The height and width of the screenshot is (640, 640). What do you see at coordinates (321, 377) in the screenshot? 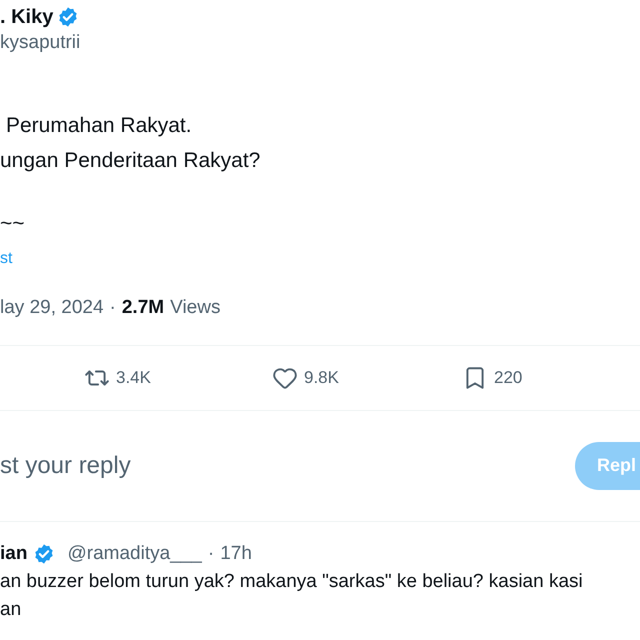
I see `like-count: 9.8K` at bounding box center [321, 377].